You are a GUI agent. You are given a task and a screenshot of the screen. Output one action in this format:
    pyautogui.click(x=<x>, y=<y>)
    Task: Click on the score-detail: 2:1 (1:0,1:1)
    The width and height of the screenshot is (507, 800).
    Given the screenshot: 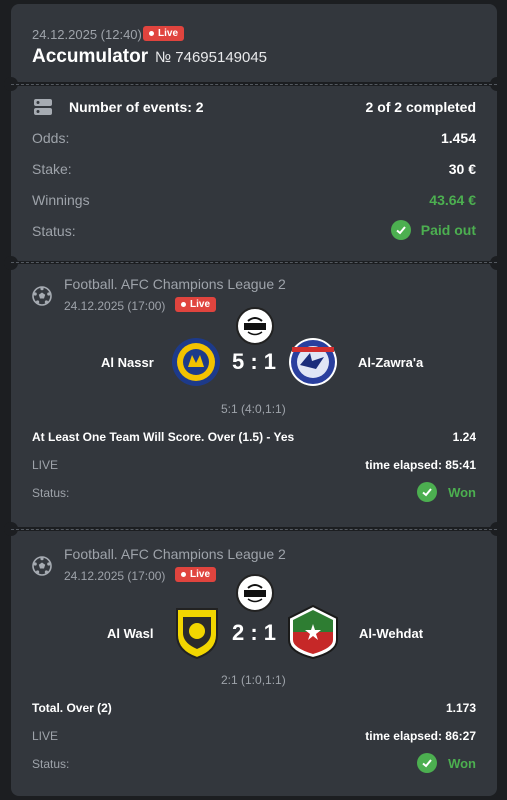 What is the action you would take?
    pyautogui.click(x=253, y=680)
    